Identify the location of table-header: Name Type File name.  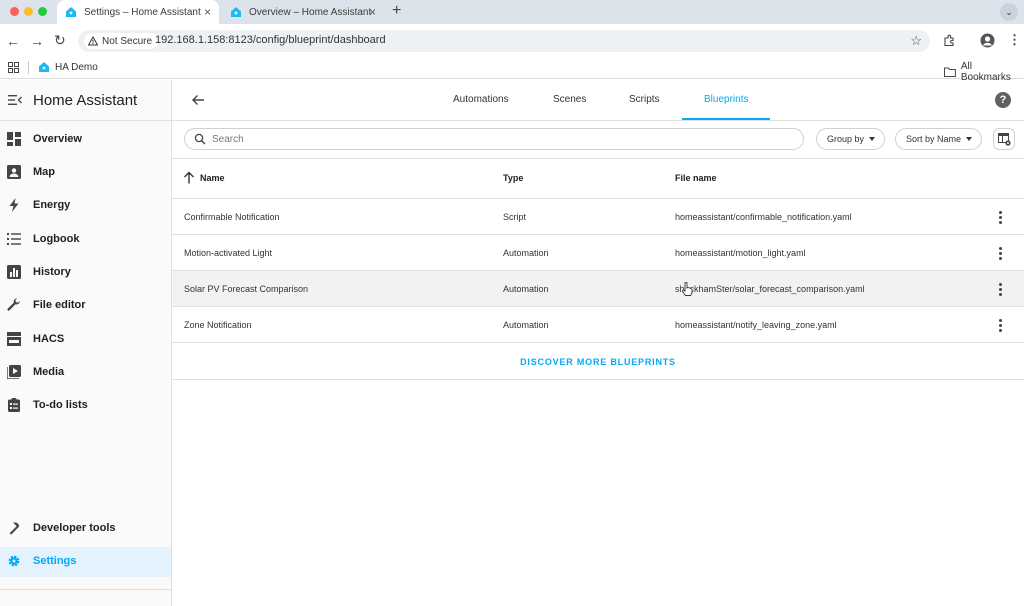
(598, 179).